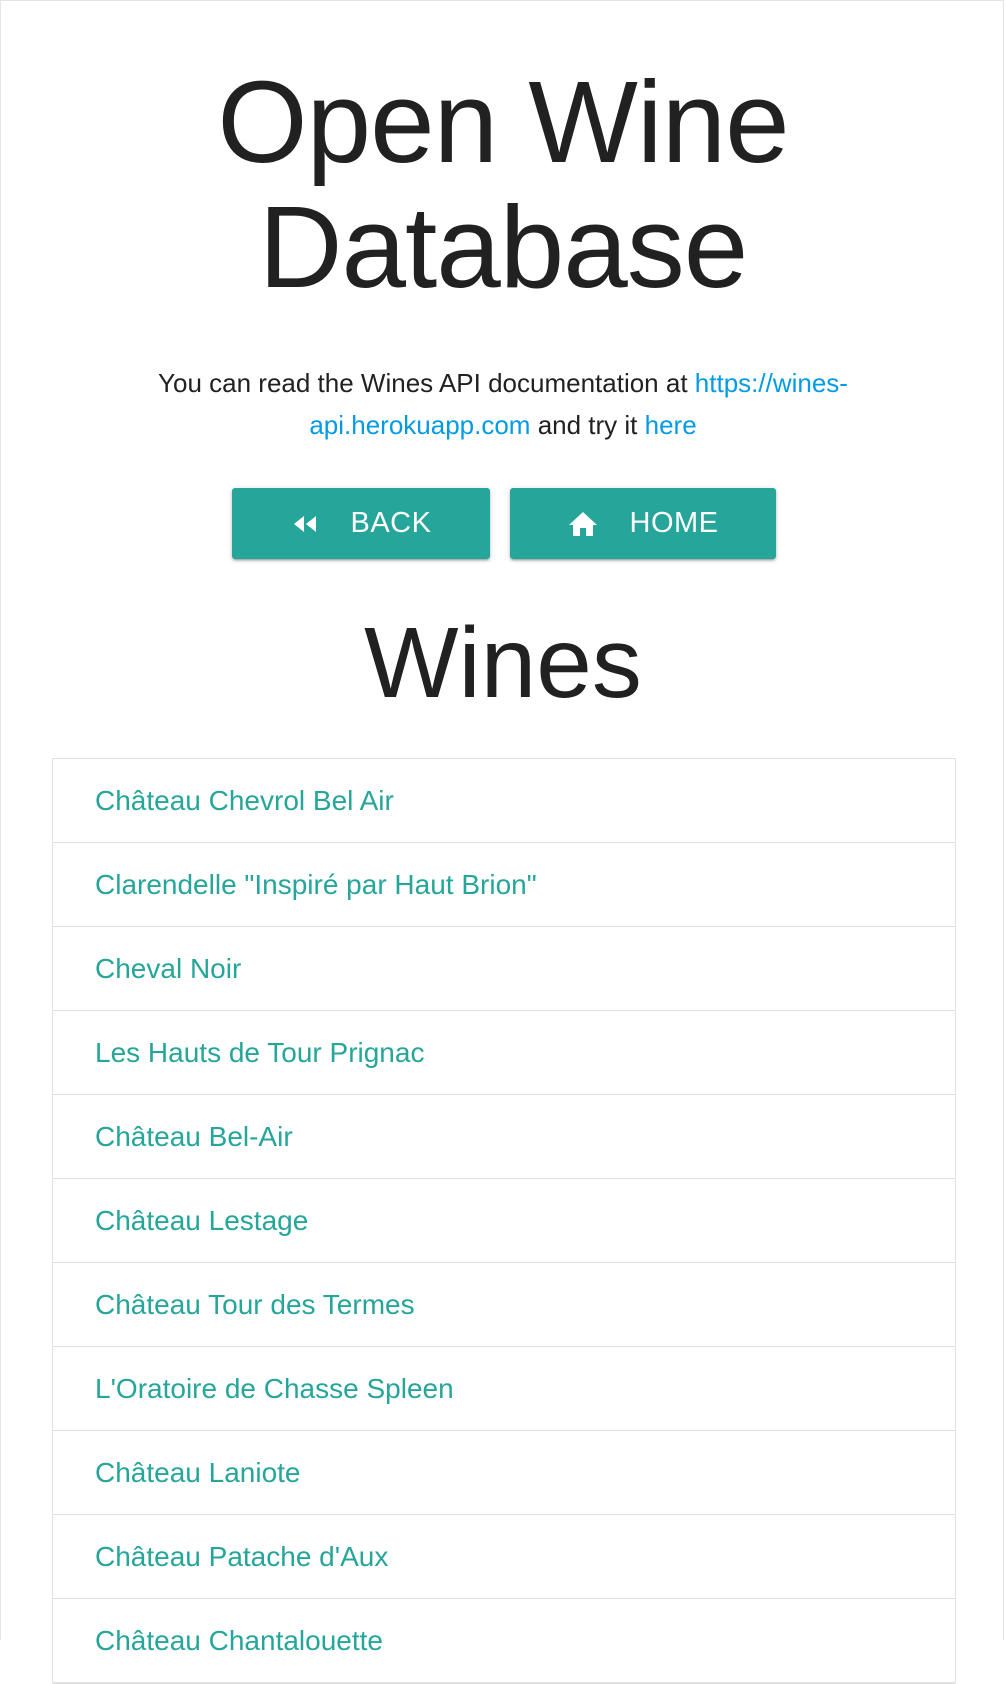 The width and height of the screenshot is (1006, 1684). I want to click on wine-list-item: Château Tour des Termes, so click(504, 1305).